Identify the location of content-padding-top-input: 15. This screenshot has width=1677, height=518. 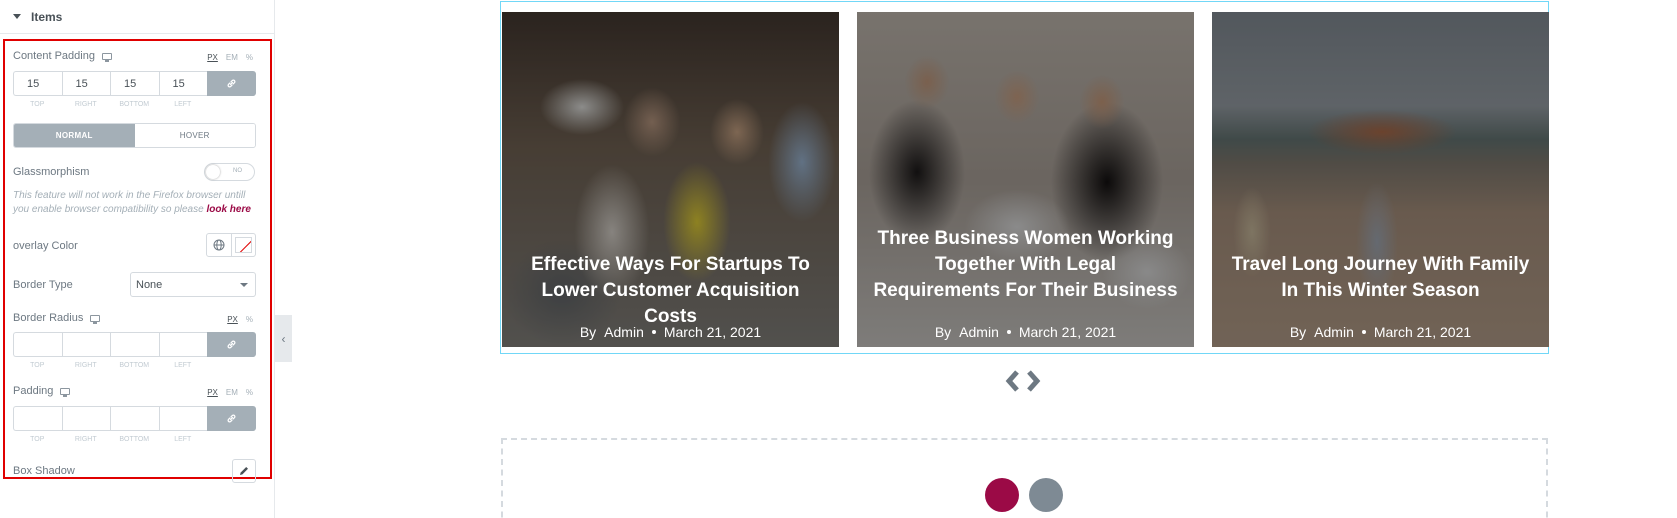
(37, 83).